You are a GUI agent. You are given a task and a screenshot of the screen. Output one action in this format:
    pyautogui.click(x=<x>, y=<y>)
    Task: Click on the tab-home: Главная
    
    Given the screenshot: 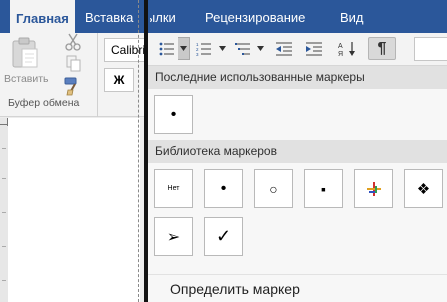 What is the action you would take?
    pyautogui.click(x=42, y=16)
    